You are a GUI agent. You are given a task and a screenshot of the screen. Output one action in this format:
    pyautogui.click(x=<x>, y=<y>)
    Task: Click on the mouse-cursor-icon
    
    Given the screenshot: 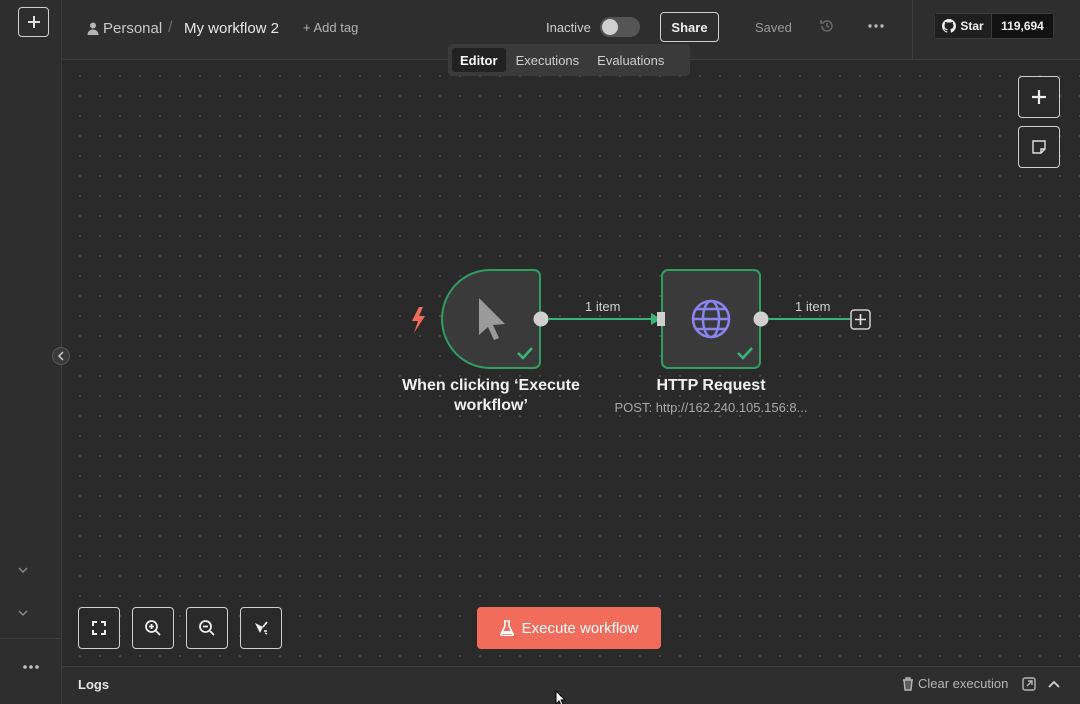 What is the action you would take?
    pyautogui.click(x=561, y=697)
    